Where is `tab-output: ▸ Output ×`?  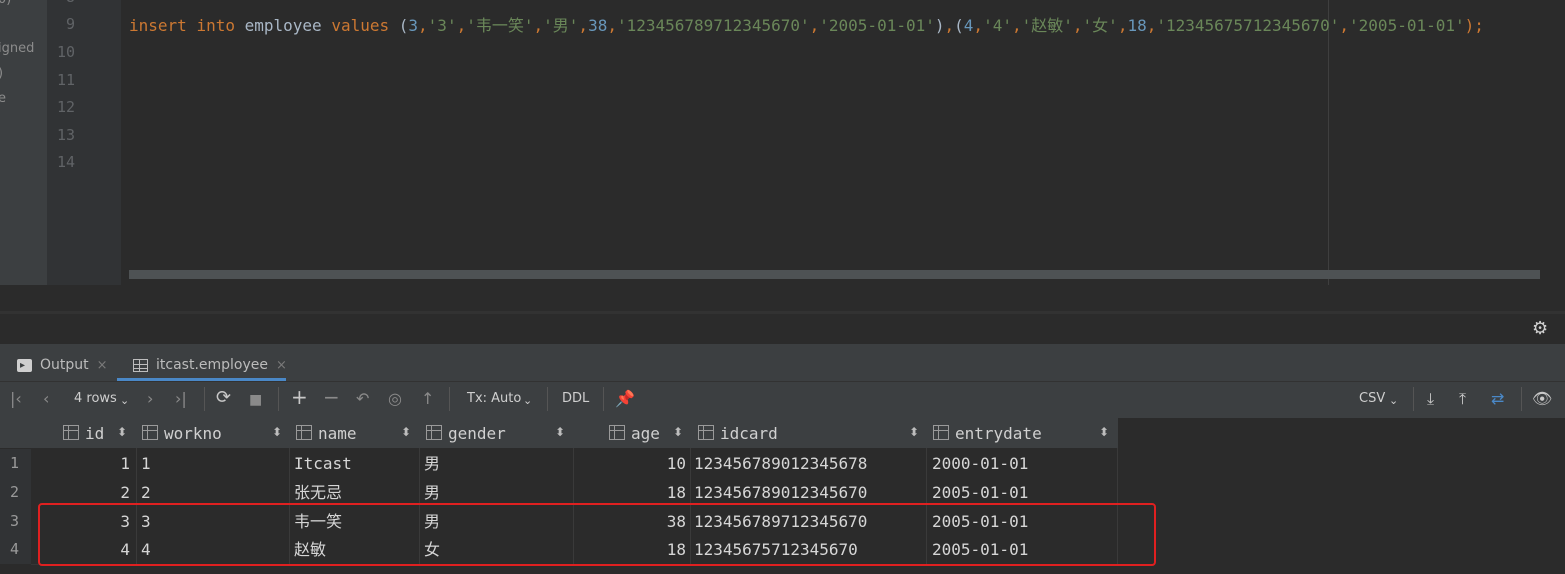 tab-output: ▸ Output × is located at coordinates (62, 365).